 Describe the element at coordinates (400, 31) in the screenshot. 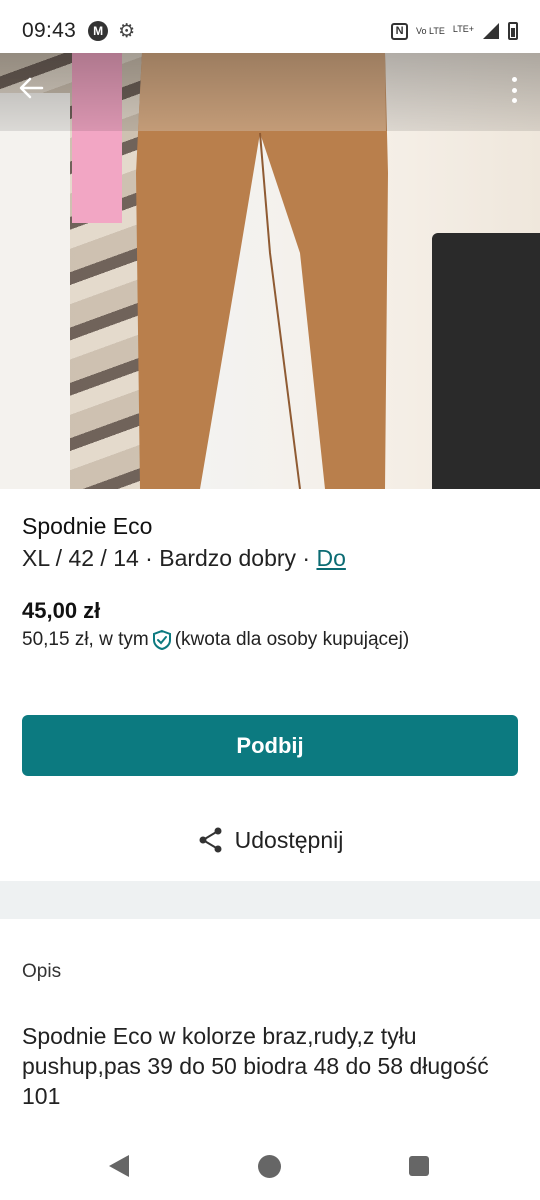

I see `nfc-icon: N` at that location.